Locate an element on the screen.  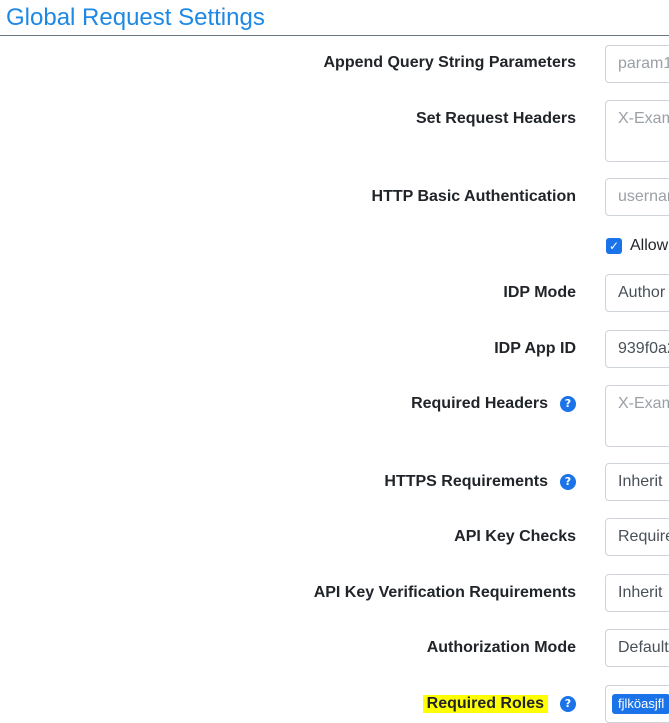
page-title: Global Request Settings is located at coordinates (135, 17).